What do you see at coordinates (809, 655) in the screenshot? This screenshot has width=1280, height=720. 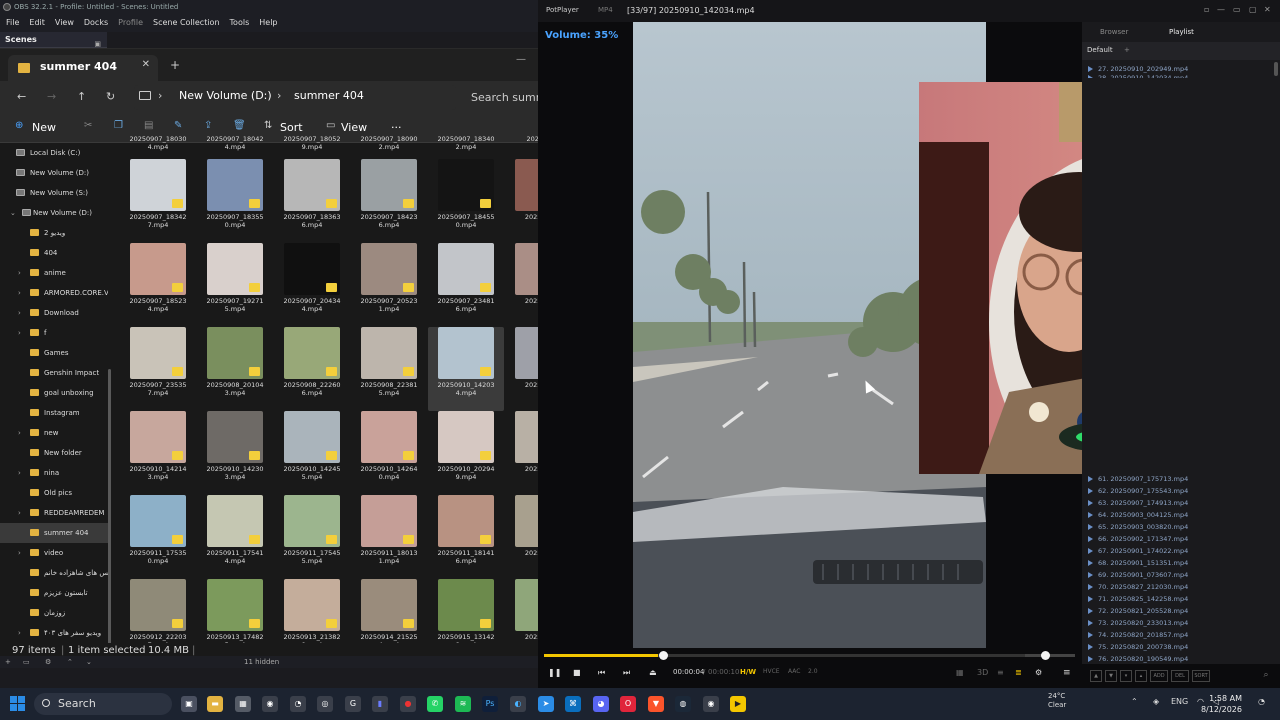 I see `seek-bar` at bounding box center [809, 655].